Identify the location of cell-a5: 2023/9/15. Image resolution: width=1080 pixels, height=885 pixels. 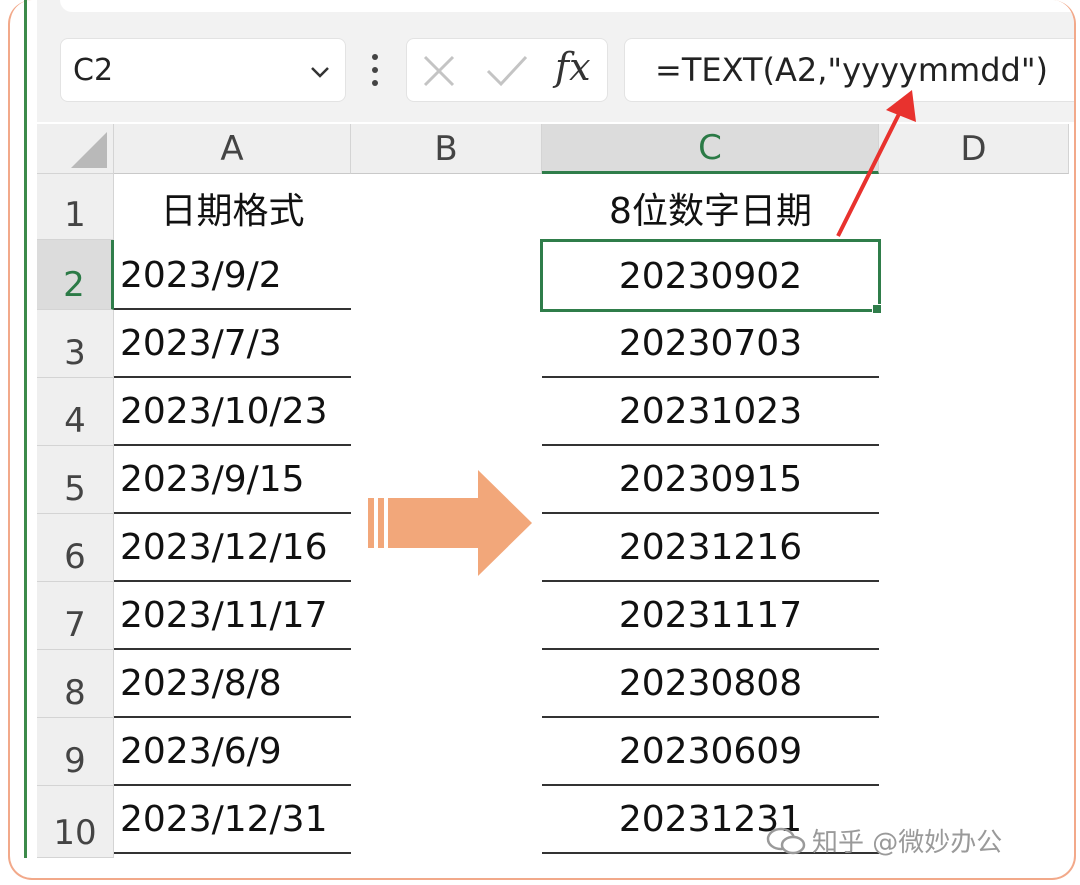
(232, 480).